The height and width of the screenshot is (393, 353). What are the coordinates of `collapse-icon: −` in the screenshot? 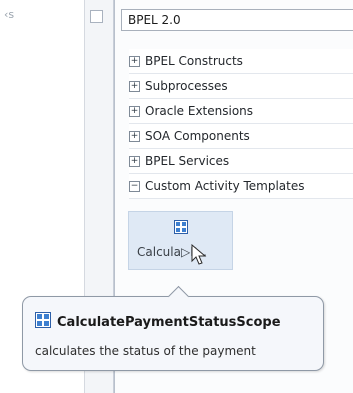 It's located at (134, 186).